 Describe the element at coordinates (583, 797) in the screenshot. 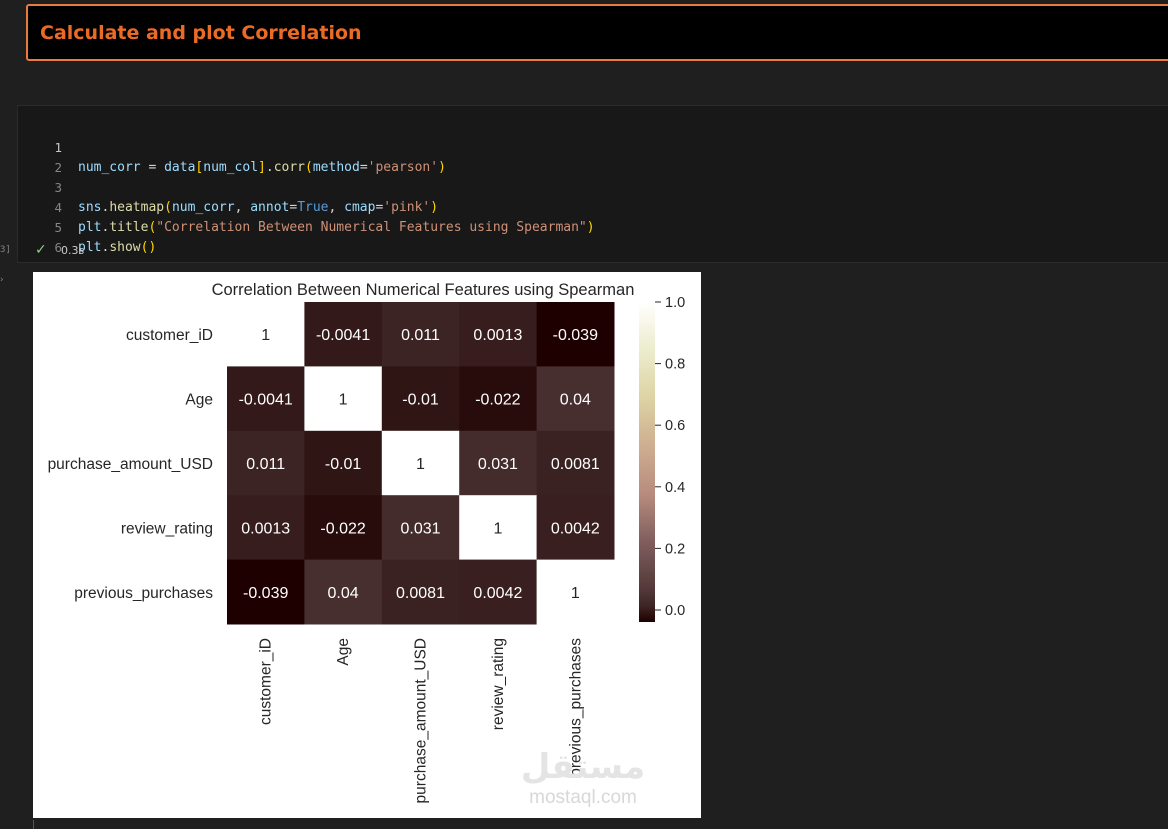

I see `watermark-url: mostaql.com` at that location.